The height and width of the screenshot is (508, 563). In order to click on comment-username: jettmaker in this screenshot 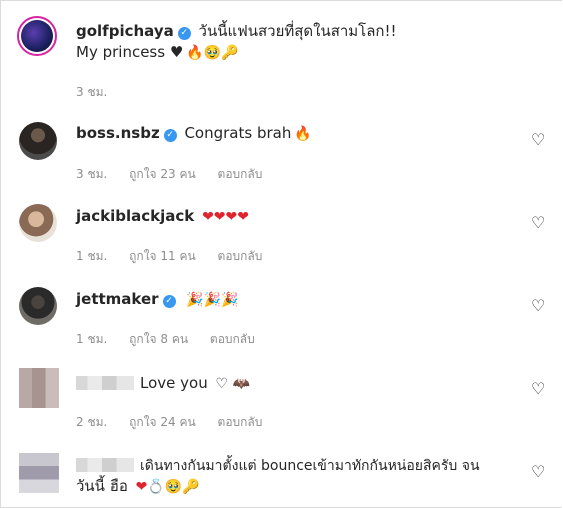, I will do `click(117, 299)`.